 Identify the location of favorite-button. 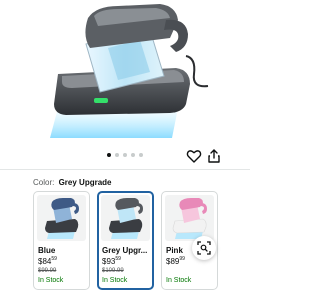
(194, 156).